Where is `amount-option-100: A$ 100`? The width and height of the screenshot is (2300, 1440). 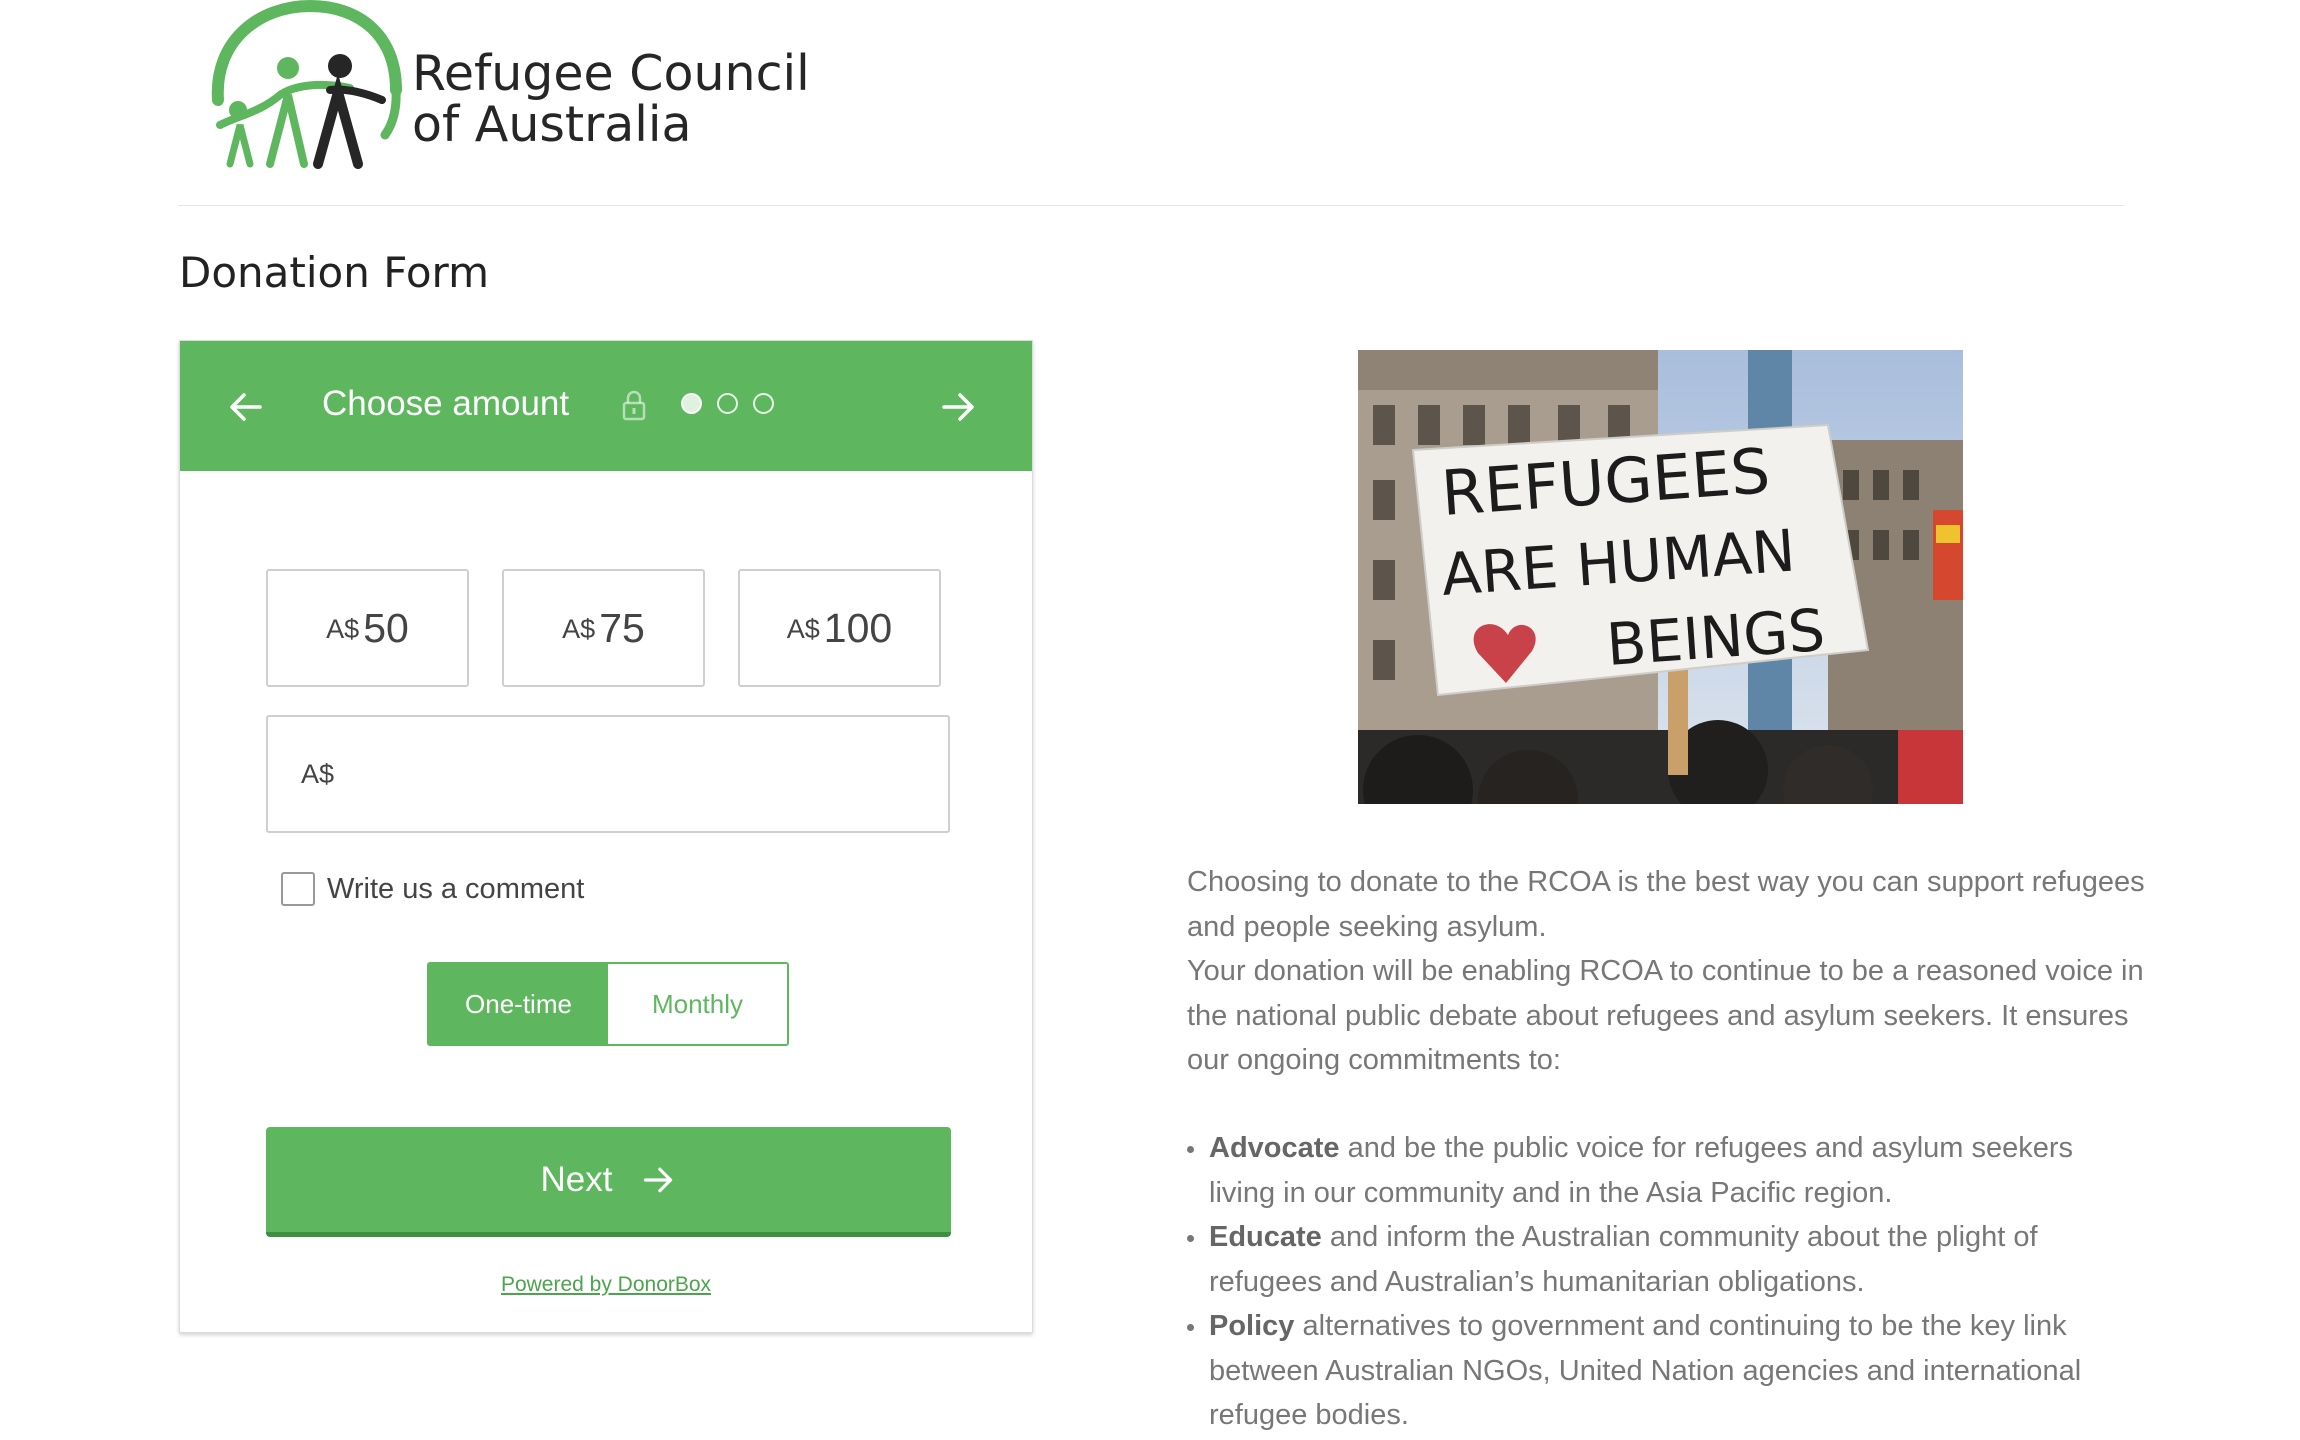 amount-option-100: A$ 100 is located at coordinates (839, 628).